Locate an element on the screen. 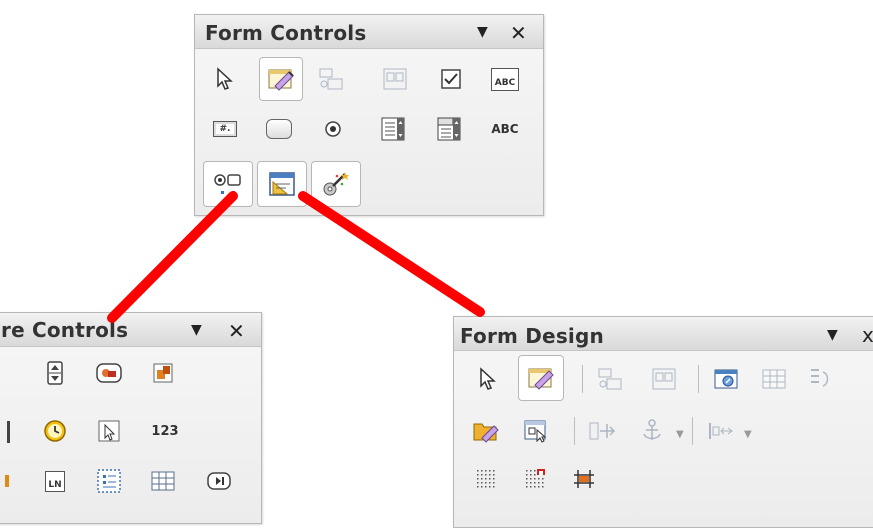 The height and width of the screenshot is (528, 873). push-button-button is located at coordinates (279, 129).